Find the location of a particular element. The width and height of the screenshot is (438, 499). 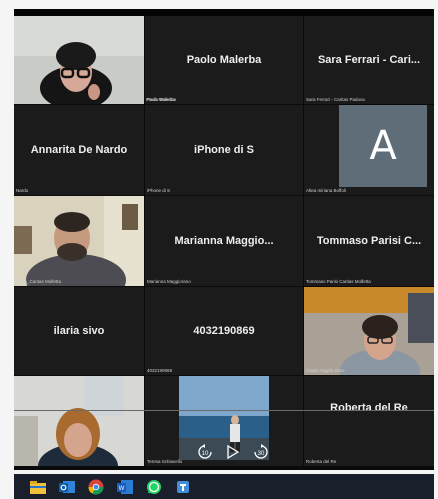

media-controls: 10 30 is located at coordinates (233, 452).